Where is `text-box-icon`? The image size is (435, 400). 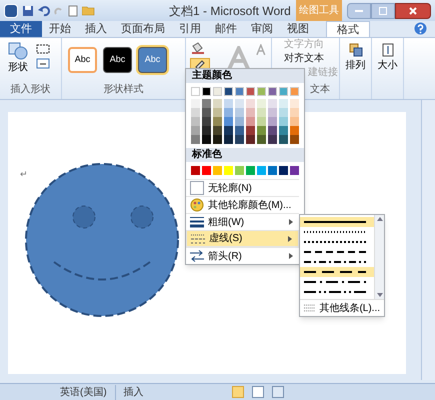 text-box-icon is located at coordinates (43, 63).